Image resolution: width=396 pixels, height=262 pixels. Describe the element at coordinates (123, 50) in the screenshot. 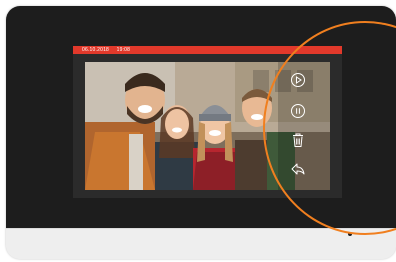

I see `status-time: 19:08` at that location.